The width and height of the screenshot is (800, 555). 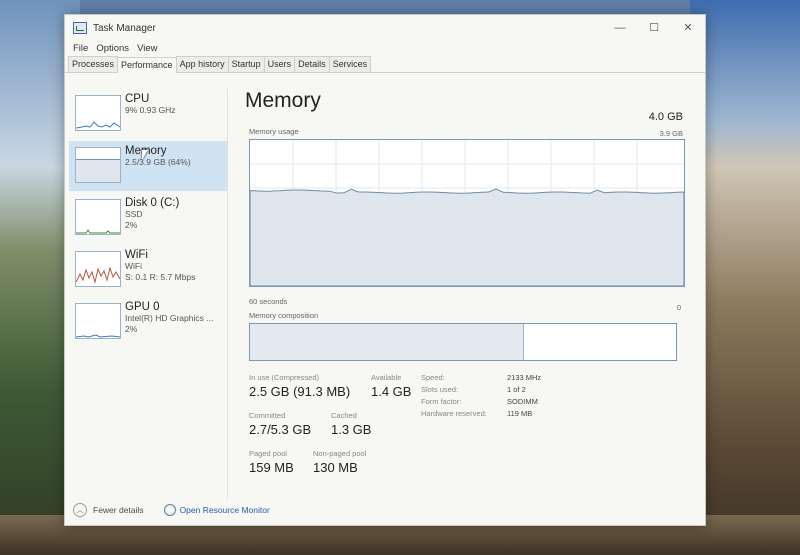 I want to click on tab-performance: Performance, so click(x=147, y=65).